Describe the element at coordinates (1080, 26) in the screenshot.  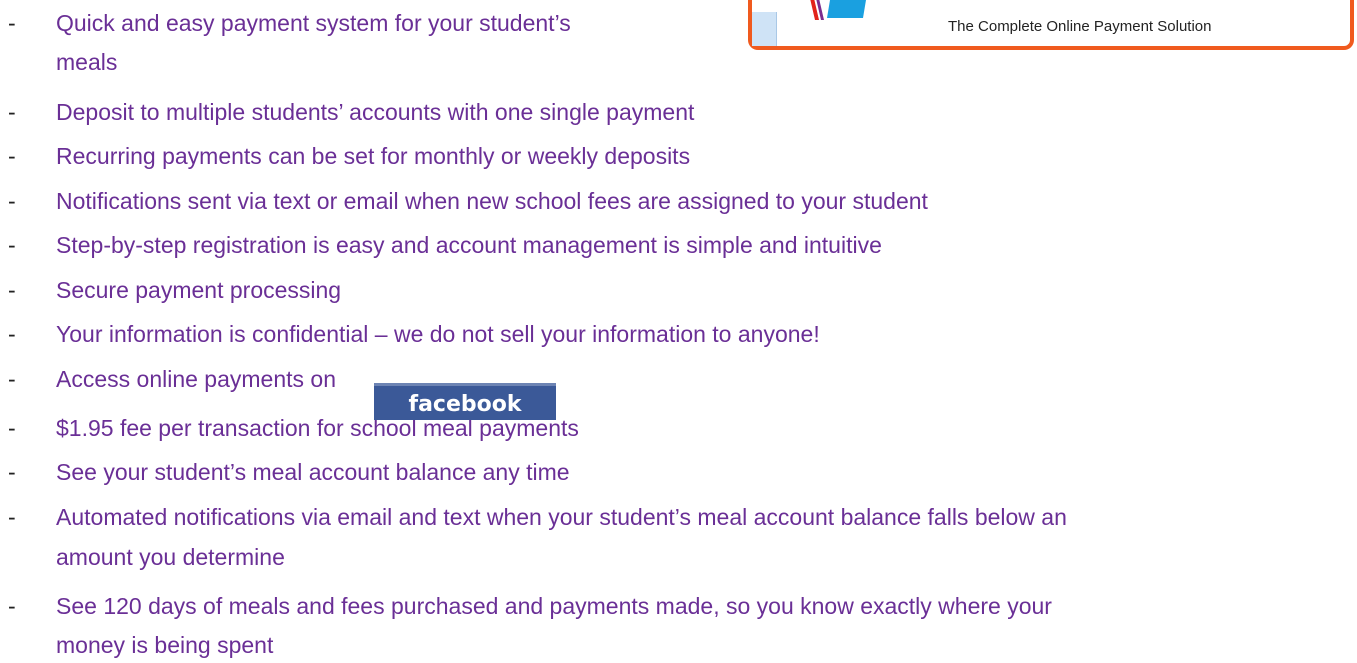
I see `banner-tagline: The Complete Online Payment Solution` at that location.